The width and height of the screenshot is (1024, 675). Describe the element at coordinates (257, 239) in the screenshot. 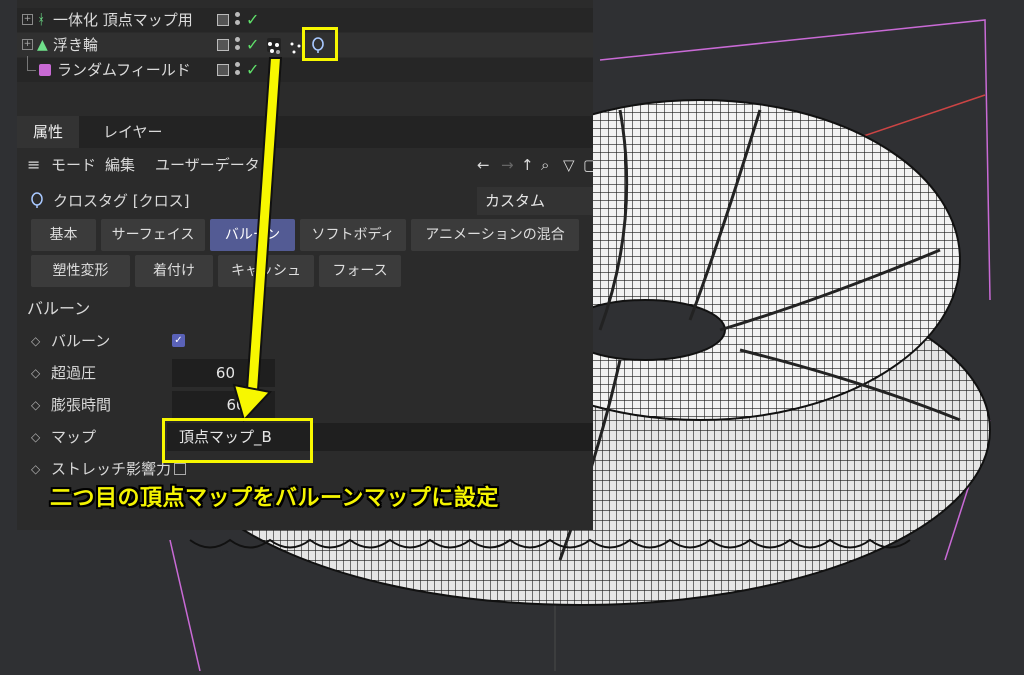

I see `annotation-arrow` at that location.